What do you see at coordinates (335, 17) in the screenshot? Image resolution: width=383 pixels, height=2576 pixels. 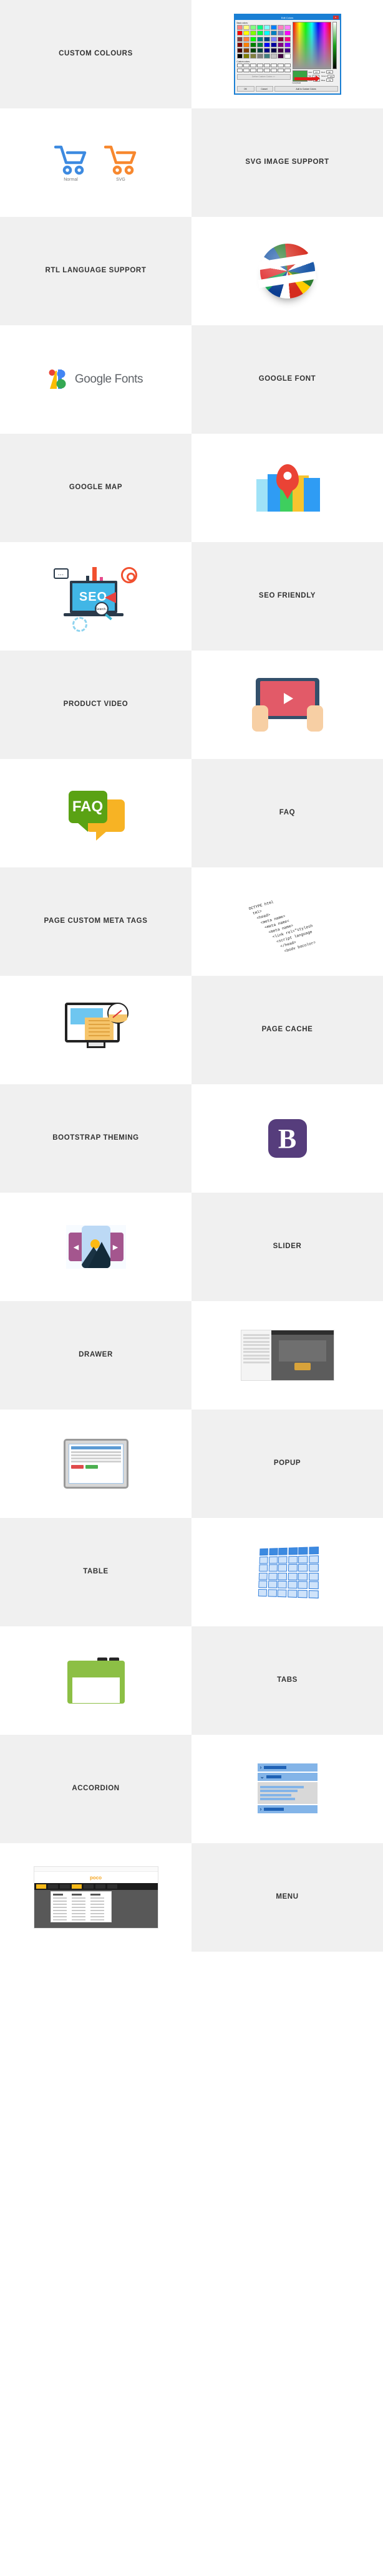 I see `close-icon: x` at bounding box center [335, 17].